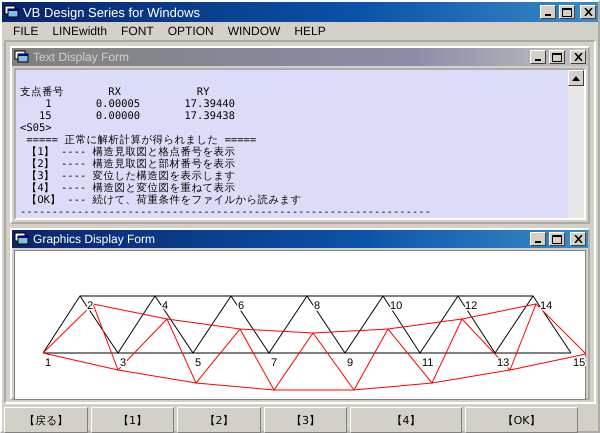 The height and width of the screenshot is (433, 600). Describe the element at coordinates (274, 363) in the screenshot. I see `node-label: 7` at that location.